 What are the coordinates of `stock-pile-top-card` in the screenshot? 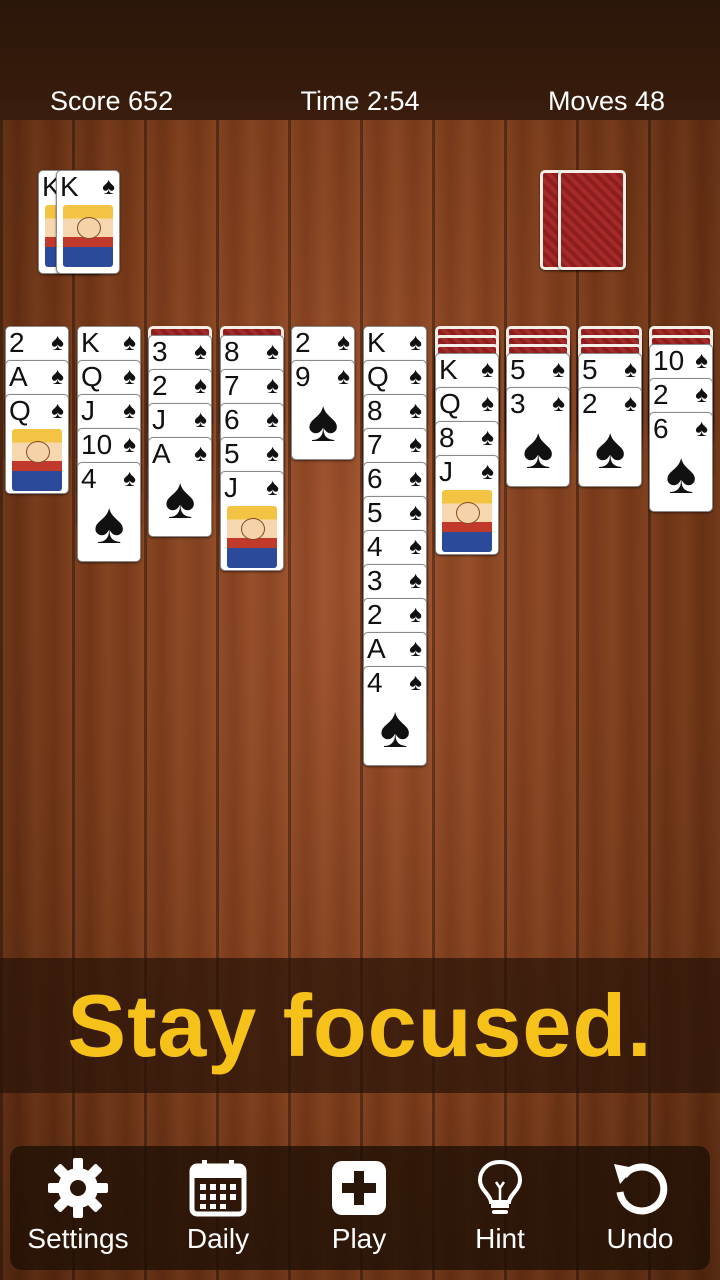 It's located at (592, 220).